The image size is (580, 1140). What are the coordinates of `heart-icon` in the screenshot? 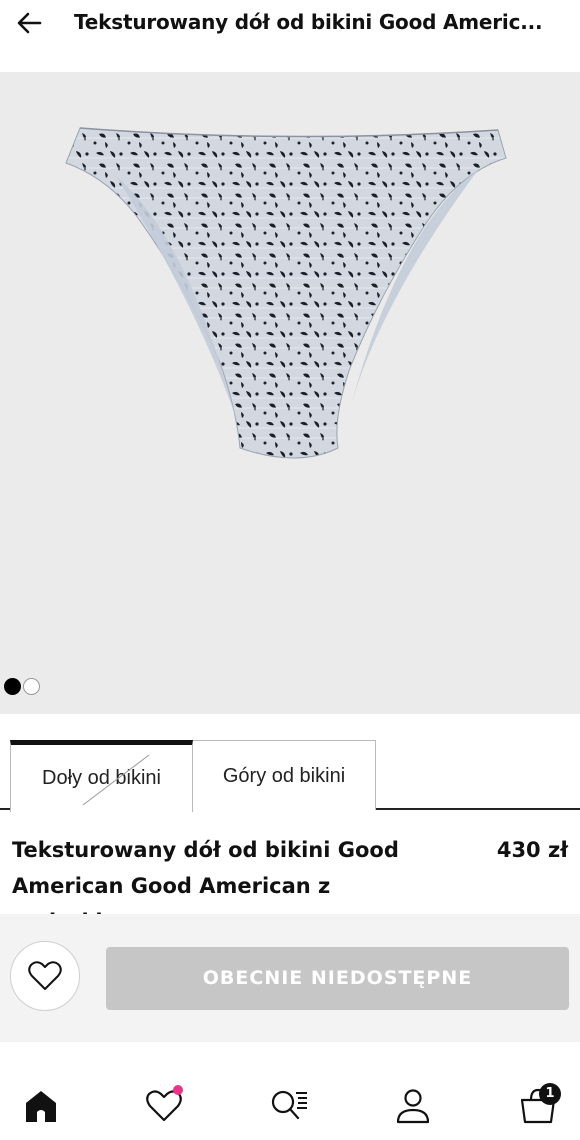 It's located at (45, 975).